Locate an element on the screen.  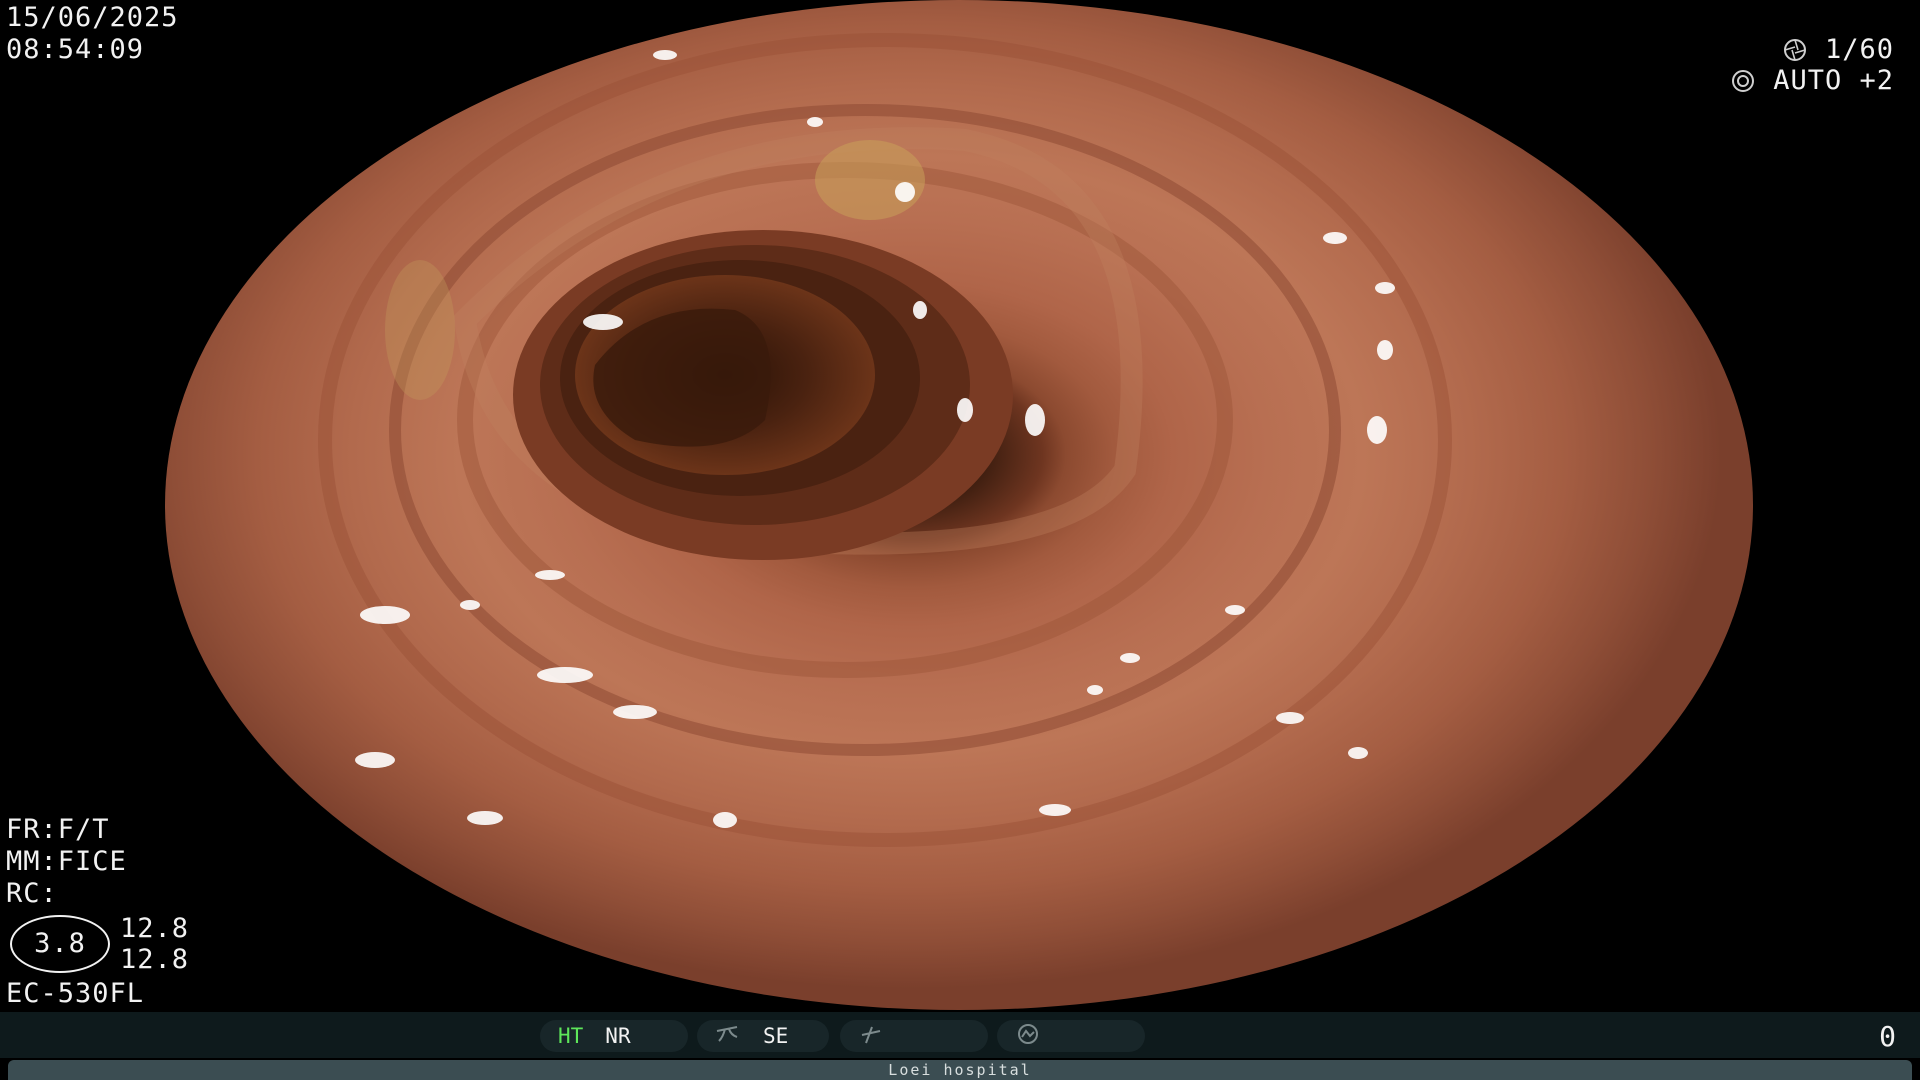
se-label: SE is located at coordinates (776, 1036).